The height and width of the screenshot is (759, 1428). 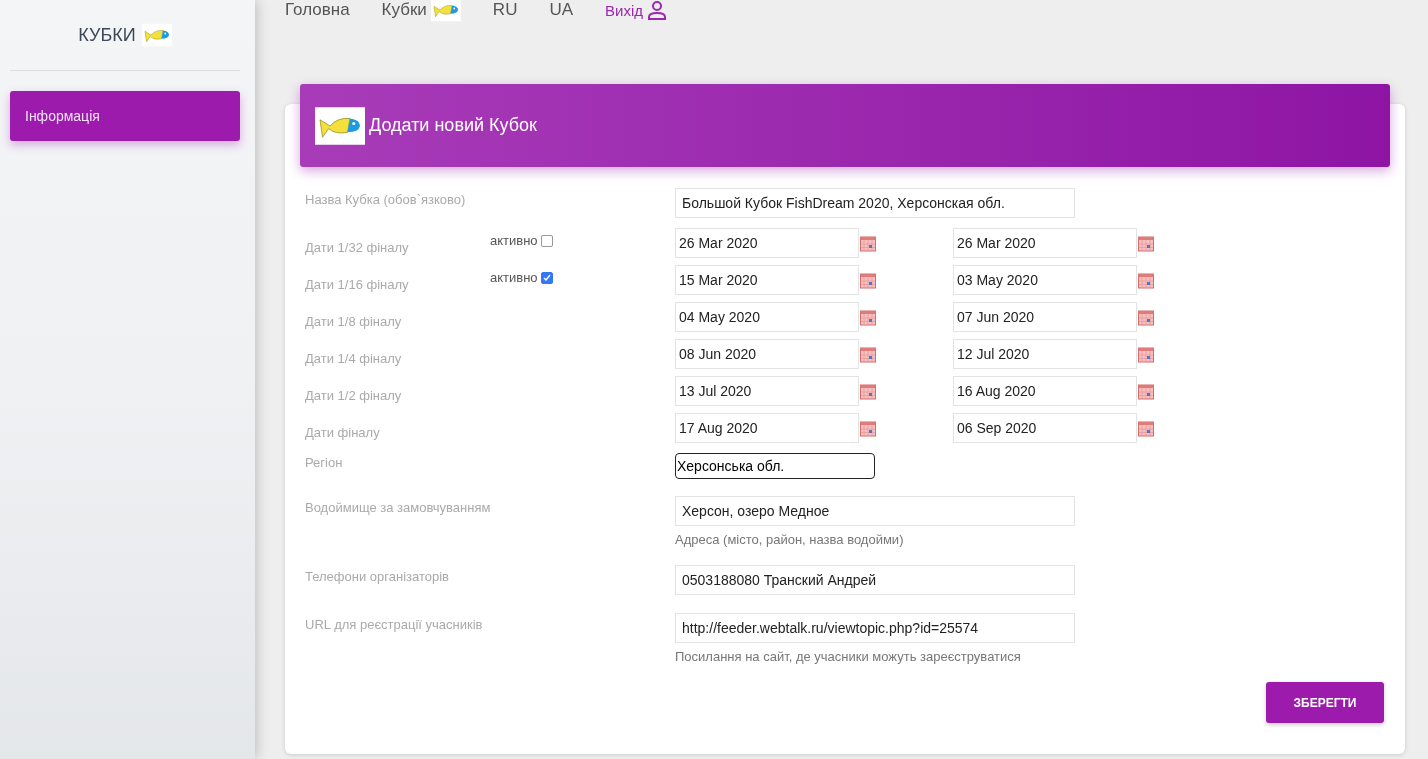 What do you see at coordinates (875, 511) in the screenshot?
I see `text-input: Херсон, озеро Медное` at bounding box center [875, 511].